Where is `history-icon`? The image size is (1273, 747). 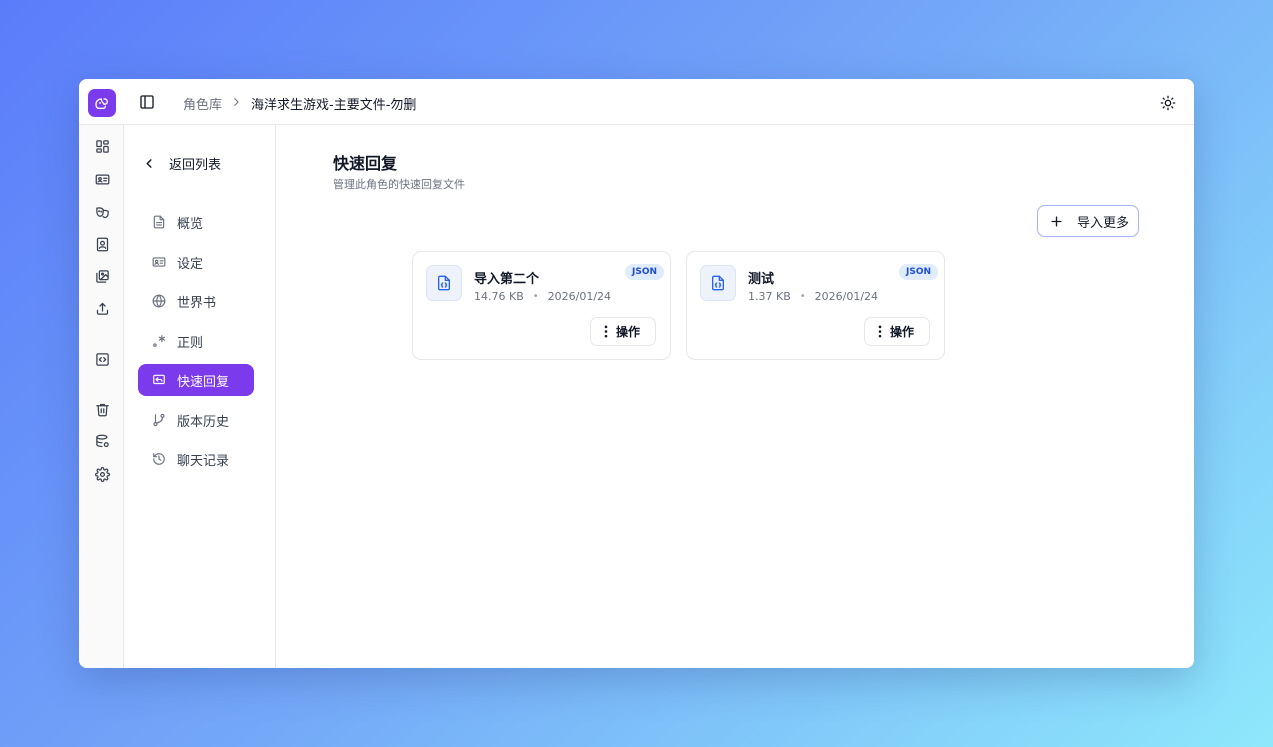
history-icon is located at coordinates (159, 459).